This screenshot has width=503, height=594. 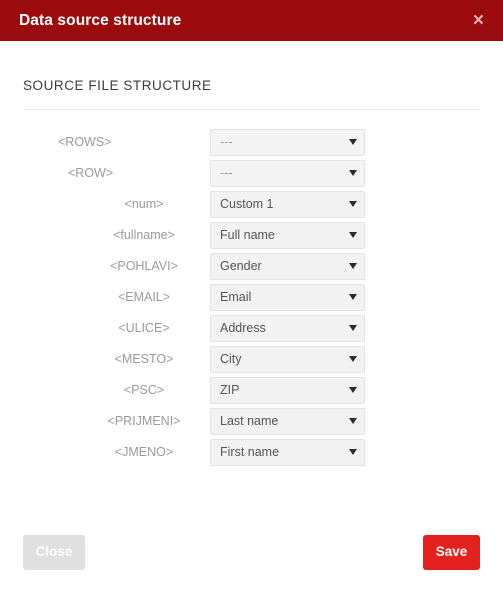 I want to click on close-icon: ×, so click(x=478, y=20).